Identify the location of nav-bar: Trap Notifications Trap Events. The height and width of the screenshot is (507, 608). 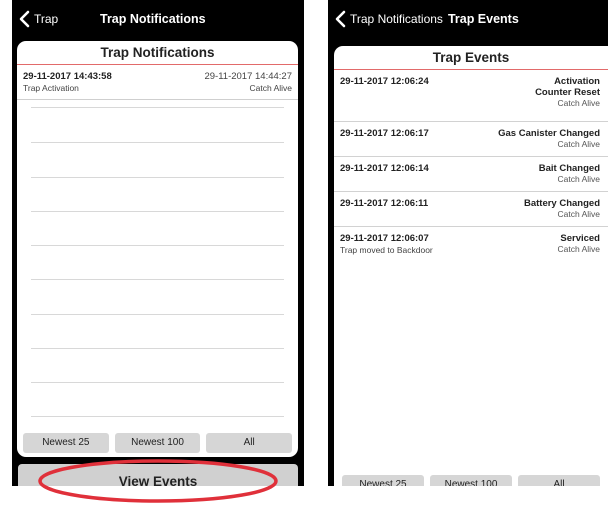
(468, 19).